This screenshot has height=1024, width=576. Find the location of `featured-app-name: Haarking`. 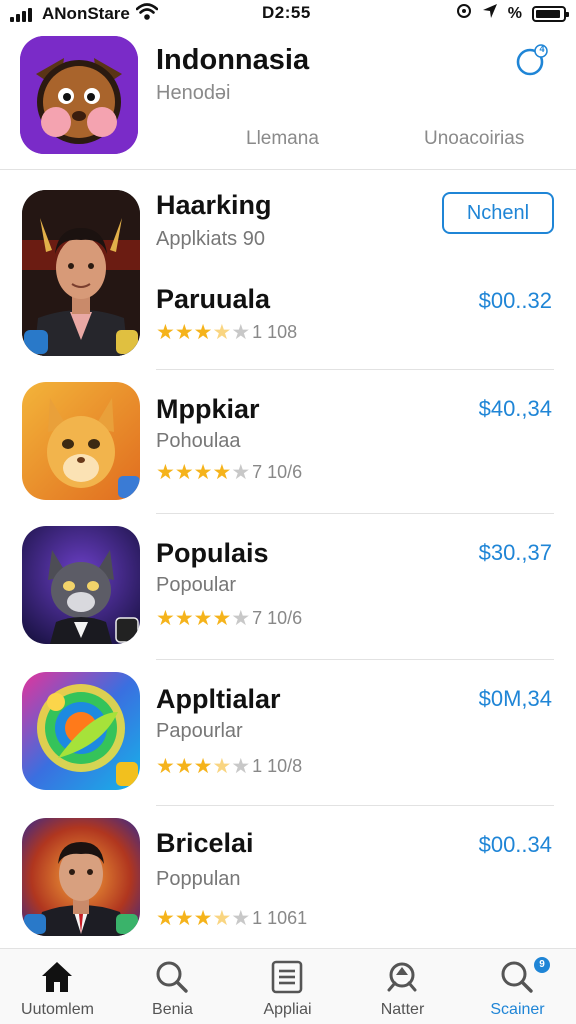

featured-app-name: Haarking is located at coordinates (214, 205).